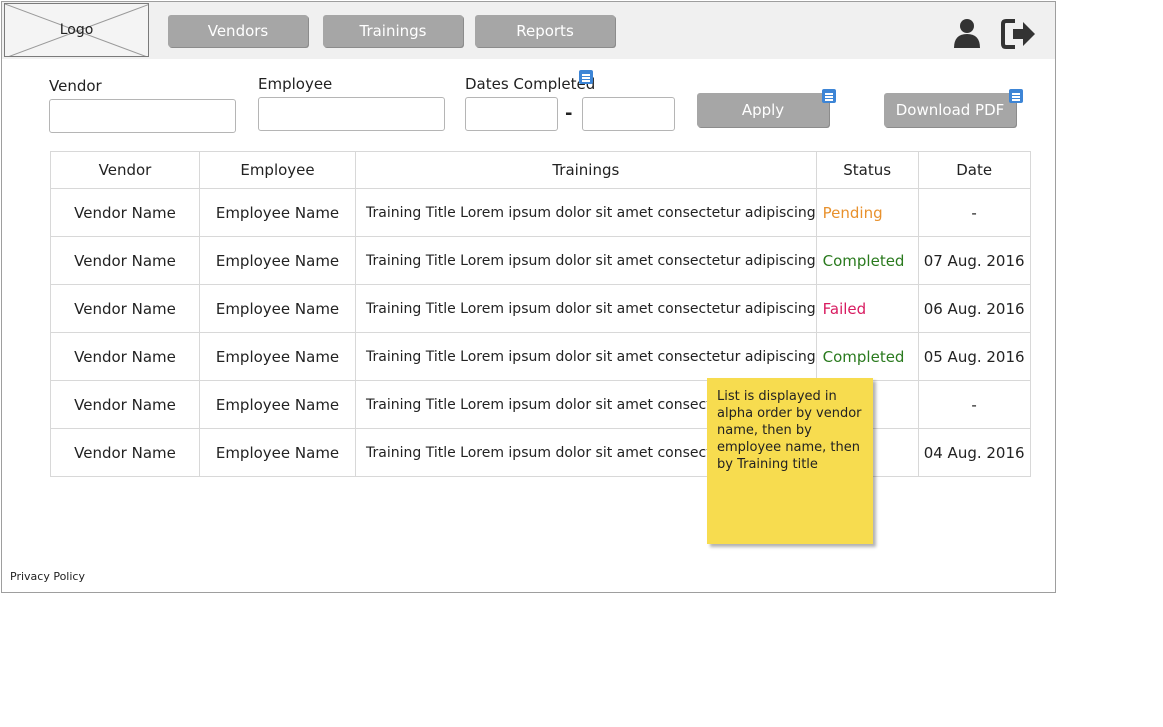 The width and height of the screenshot is (1163, 727). Describe the element at coordinates (393, 31) in the screenshot. I see `nav-trainings-button: Trainings` at that location.